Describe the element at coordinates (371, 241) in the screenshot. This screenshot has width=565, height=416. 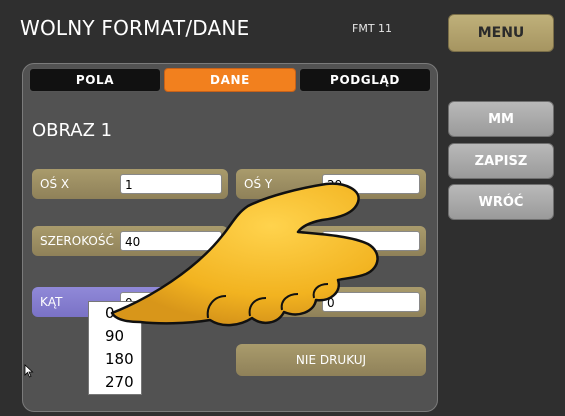
I see `wysokosc-input: 20` at that location.